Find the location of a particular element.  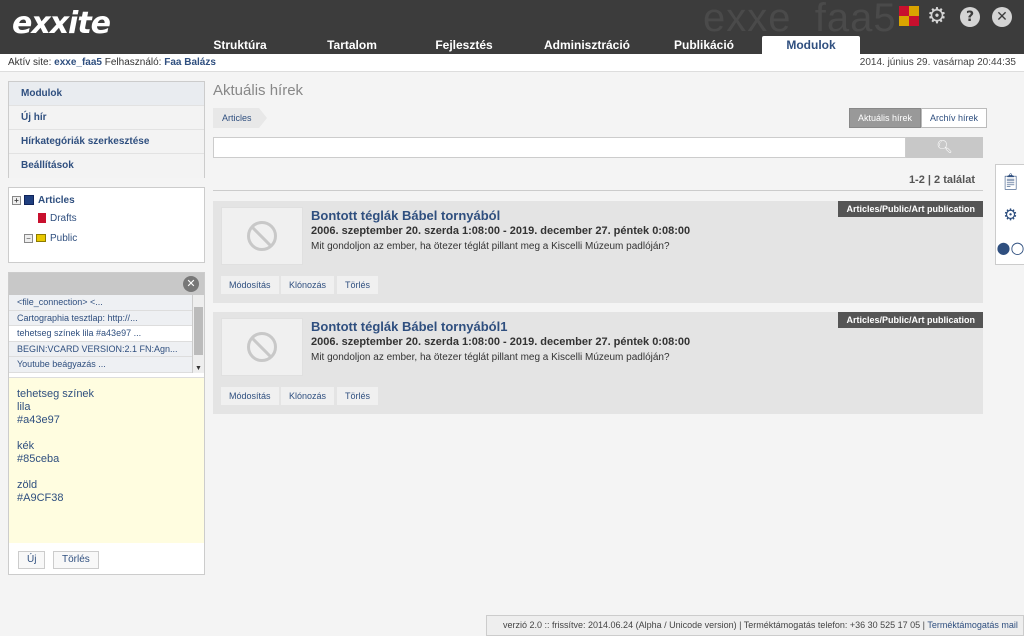

toggle-icon: ●○ is located at coordinates (1010, 247).